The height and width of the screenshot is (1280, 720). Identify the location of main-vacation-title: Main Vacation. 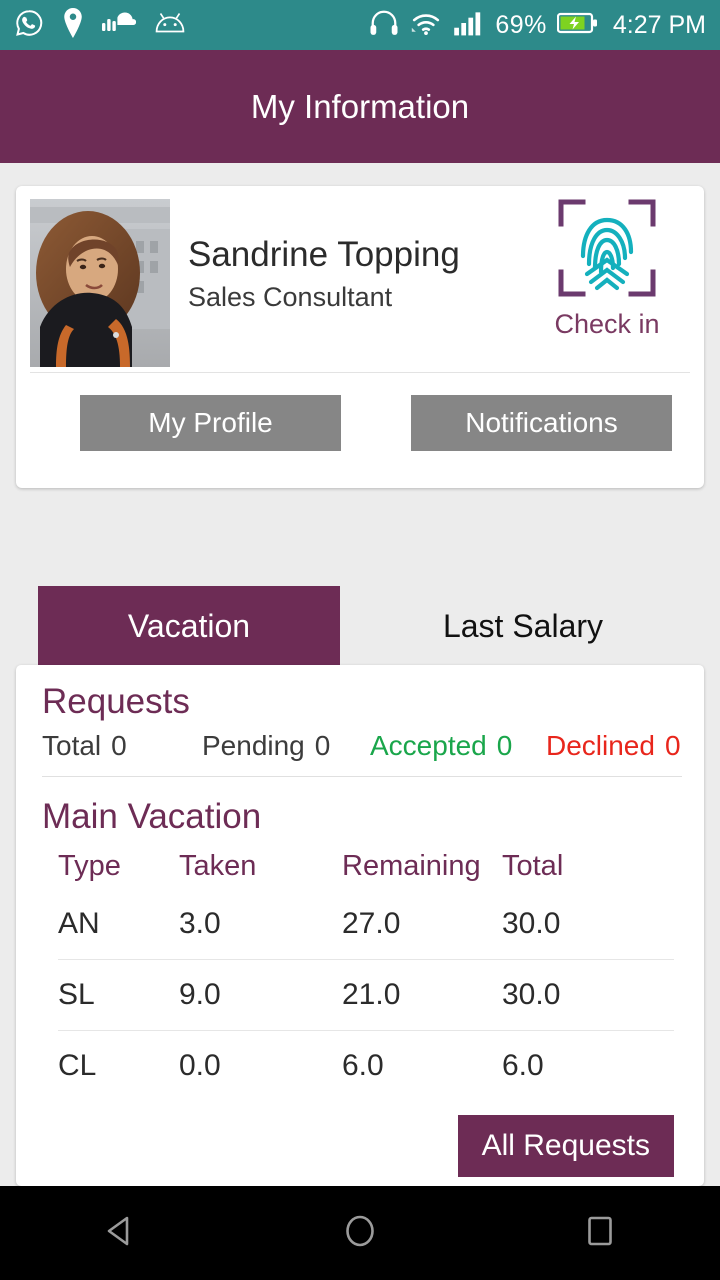
(152, 816).